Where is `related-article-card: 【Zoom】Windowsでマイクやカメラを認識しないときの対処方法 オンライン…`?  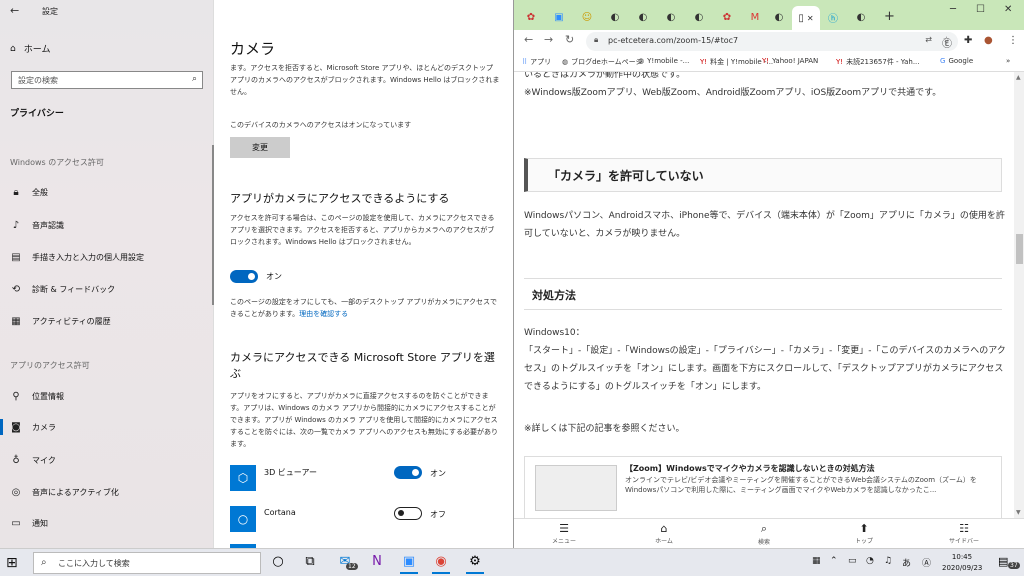 related-article-card: 【Zoom】Windowsでマイクやカメラを認識しないときの対処方法 オンライン… is located at coordinates (763, 487).